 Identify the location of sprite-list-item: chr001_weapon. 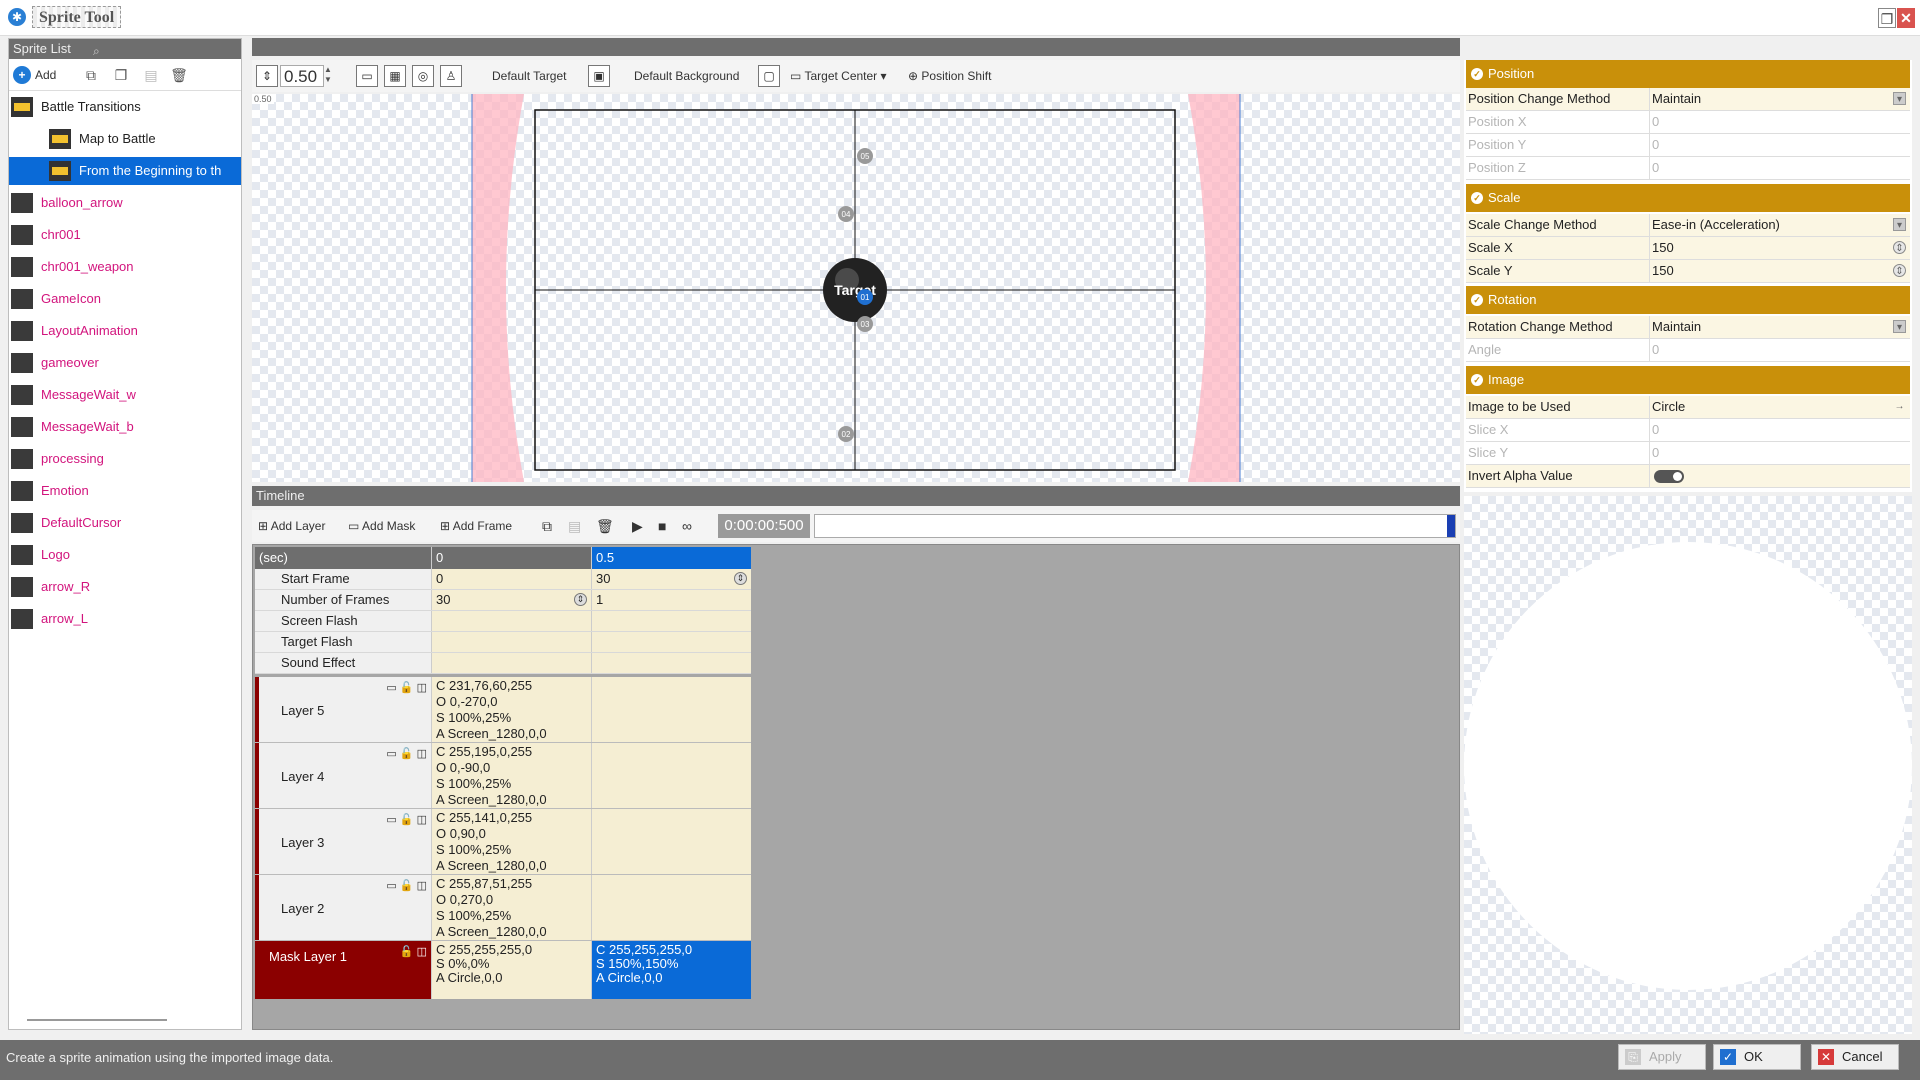
(125, 267).